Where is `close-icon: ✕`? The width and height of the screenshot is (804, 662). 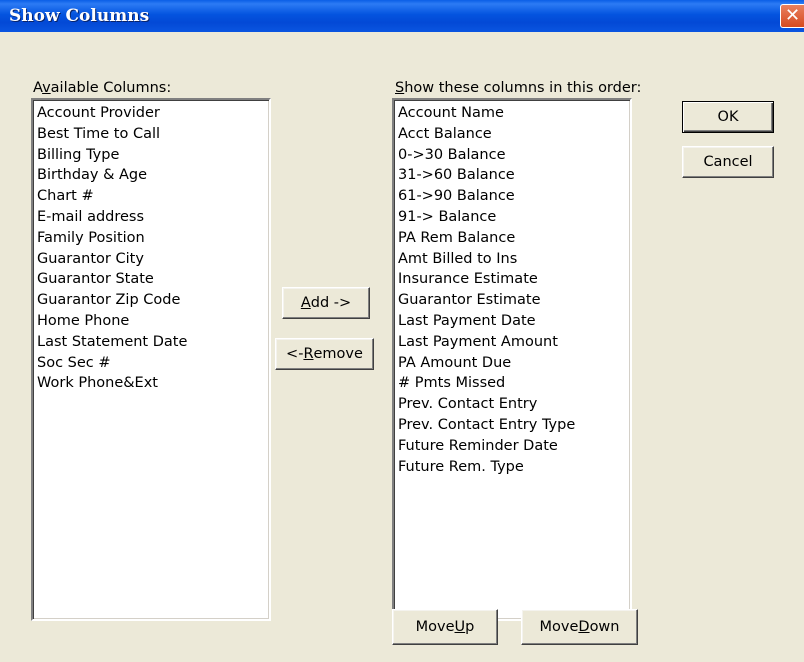
close-icon: ✕ is located at coordinates (792, 16).